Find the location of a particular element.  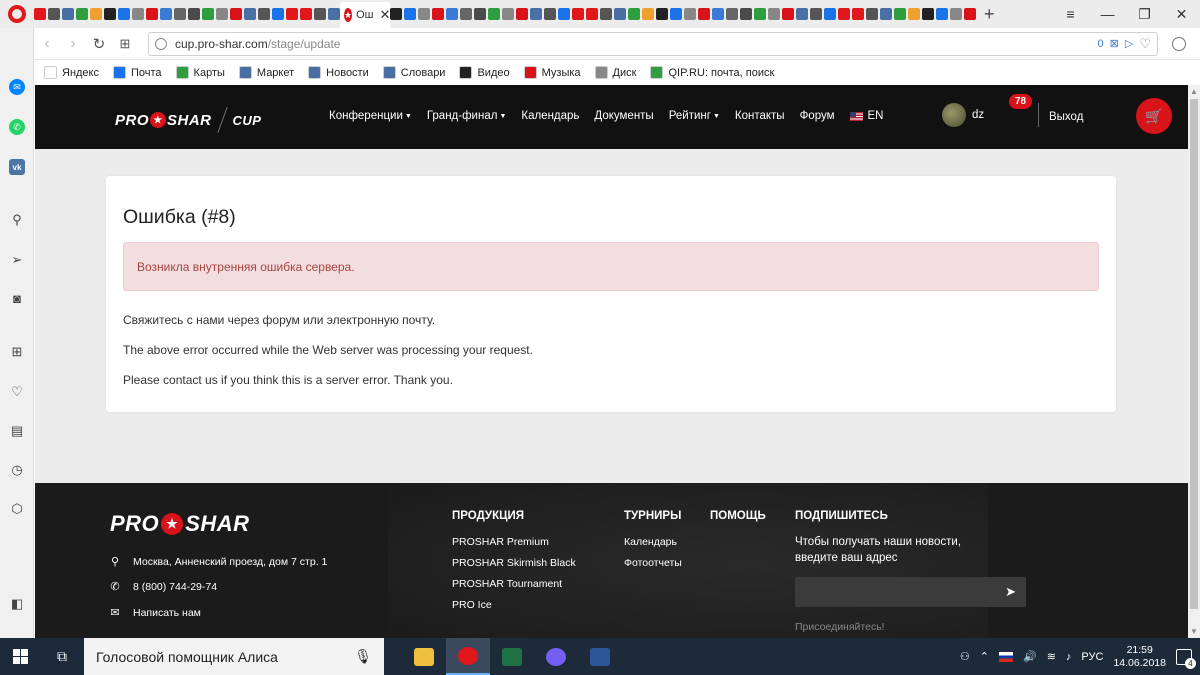

vk-icon: vk is located at coordinates (17, 167).